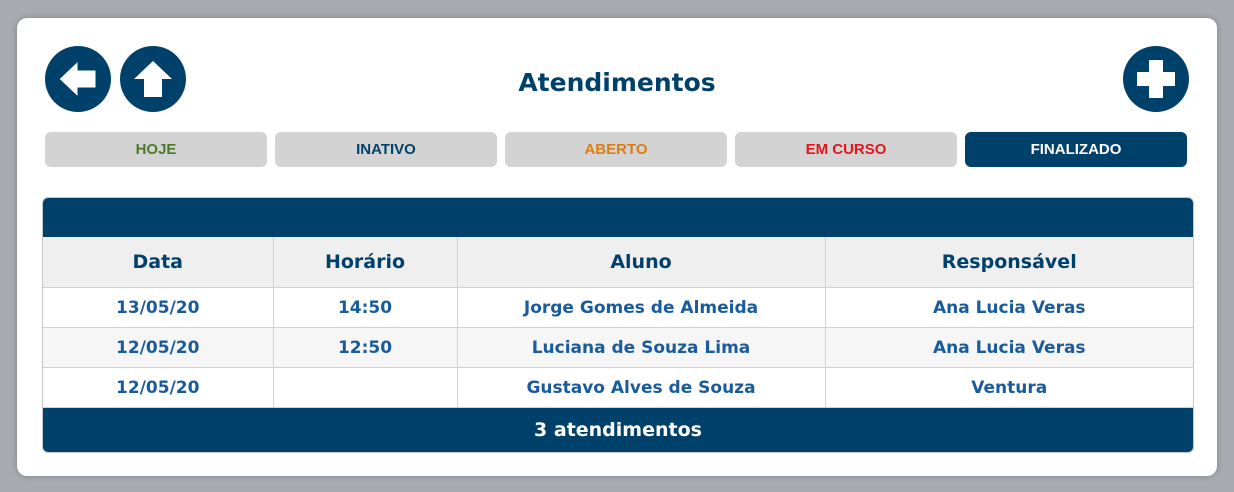  Describe the element at coordinates (158, 262) in the screenshot. I see `column-header-data: Data` at that location.